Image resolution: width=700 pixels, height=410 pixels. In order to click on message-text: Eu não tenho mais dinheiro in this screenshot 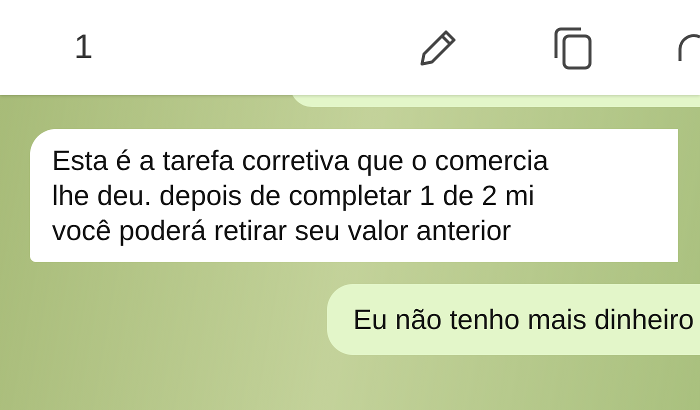, I will do `click(523, 320)`.